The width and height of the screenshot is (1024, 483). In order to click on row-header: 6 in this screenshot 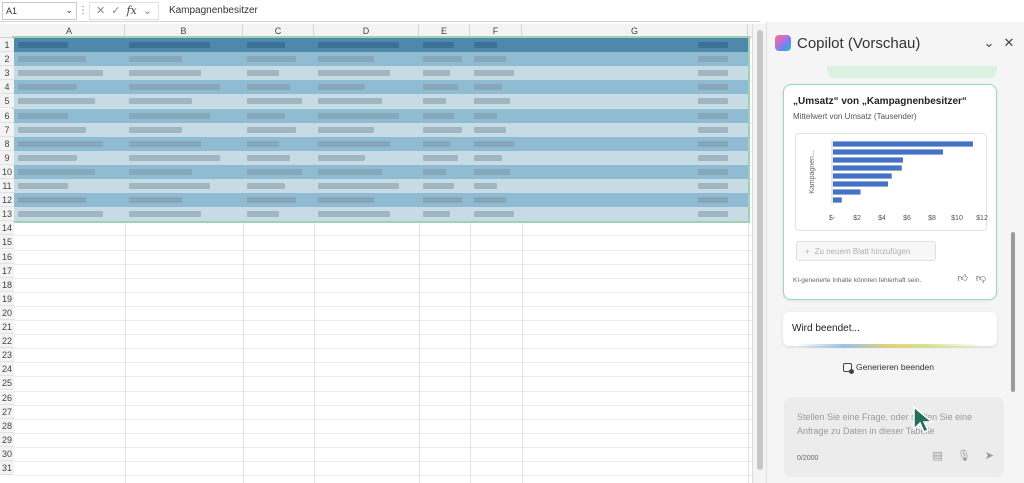, I will do `click(7, 115)`.